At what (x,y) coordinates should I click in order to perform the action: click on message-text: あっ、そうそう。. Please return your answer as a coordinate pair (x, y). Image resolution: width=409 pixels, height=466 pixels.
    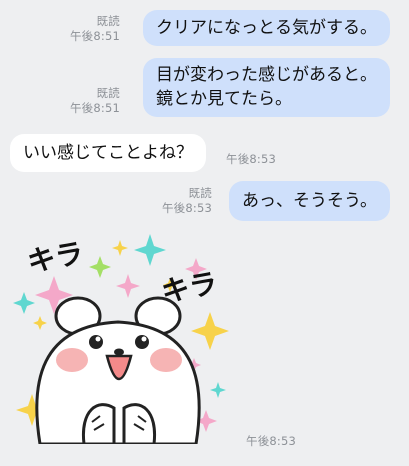
    Looking at the image, I should click on (309, 201).